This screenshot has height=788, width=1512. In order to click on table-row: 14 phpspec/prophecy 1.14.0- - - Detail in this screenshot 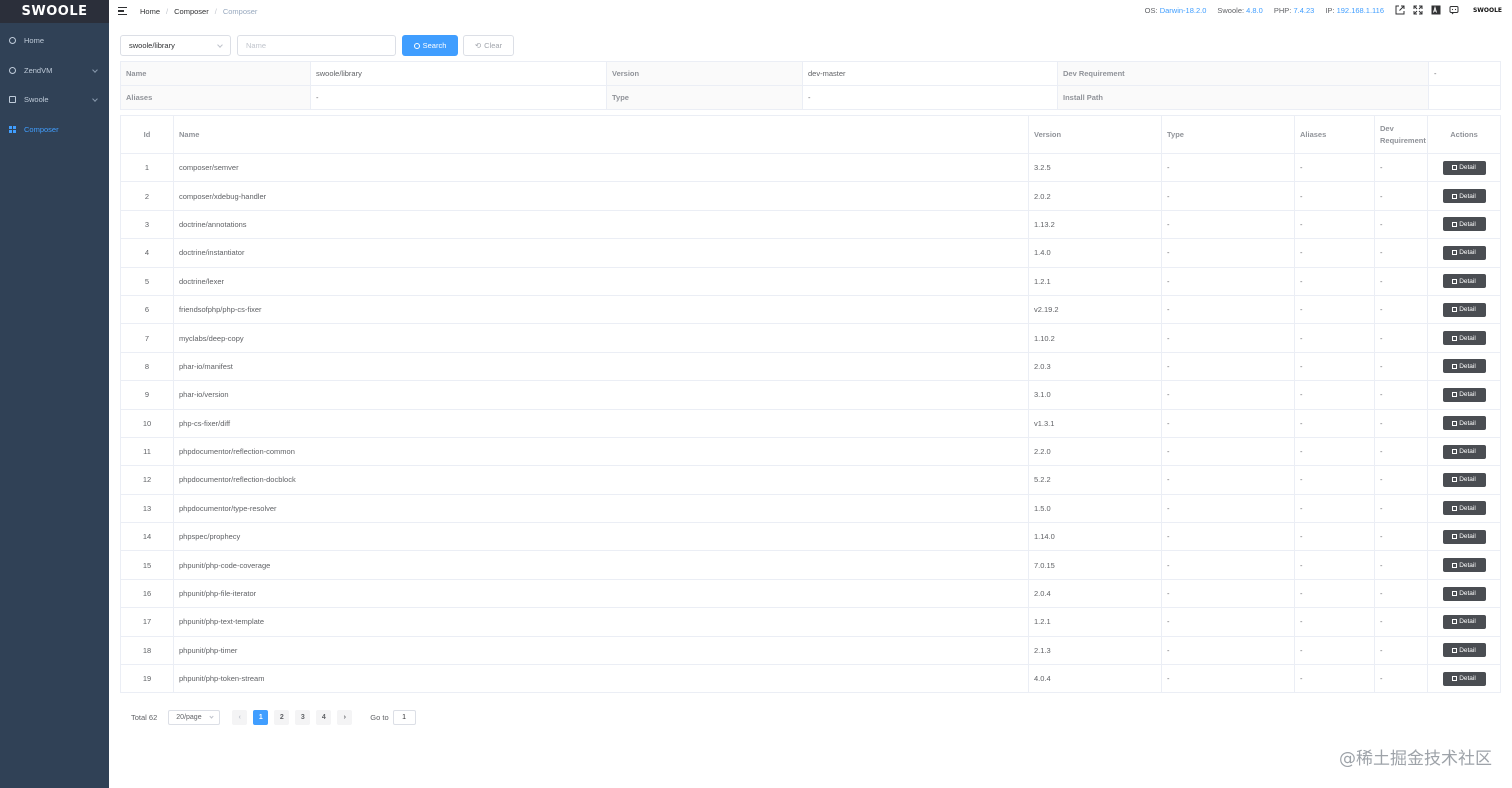, I will do `click(810, 537)`.